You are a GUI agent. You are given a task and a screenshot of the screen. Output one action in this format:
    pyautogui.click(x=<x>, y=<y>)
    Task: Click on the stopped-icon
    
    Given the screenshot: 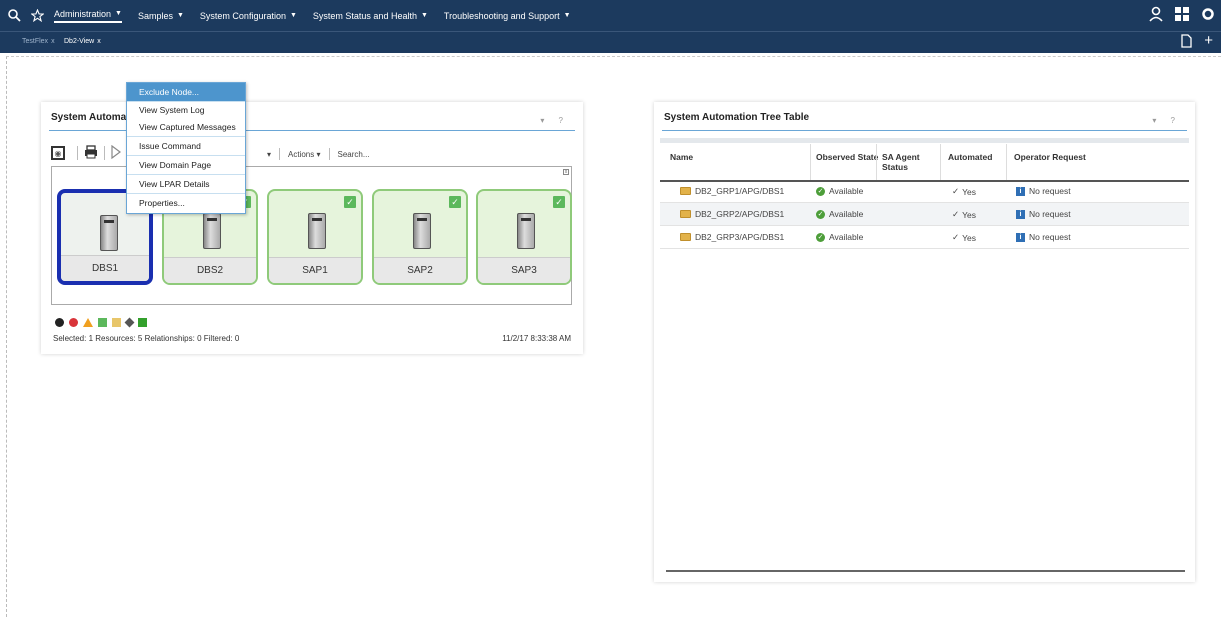 What is the action you would take?
    pyautogui.click(x=59, y=322)
    